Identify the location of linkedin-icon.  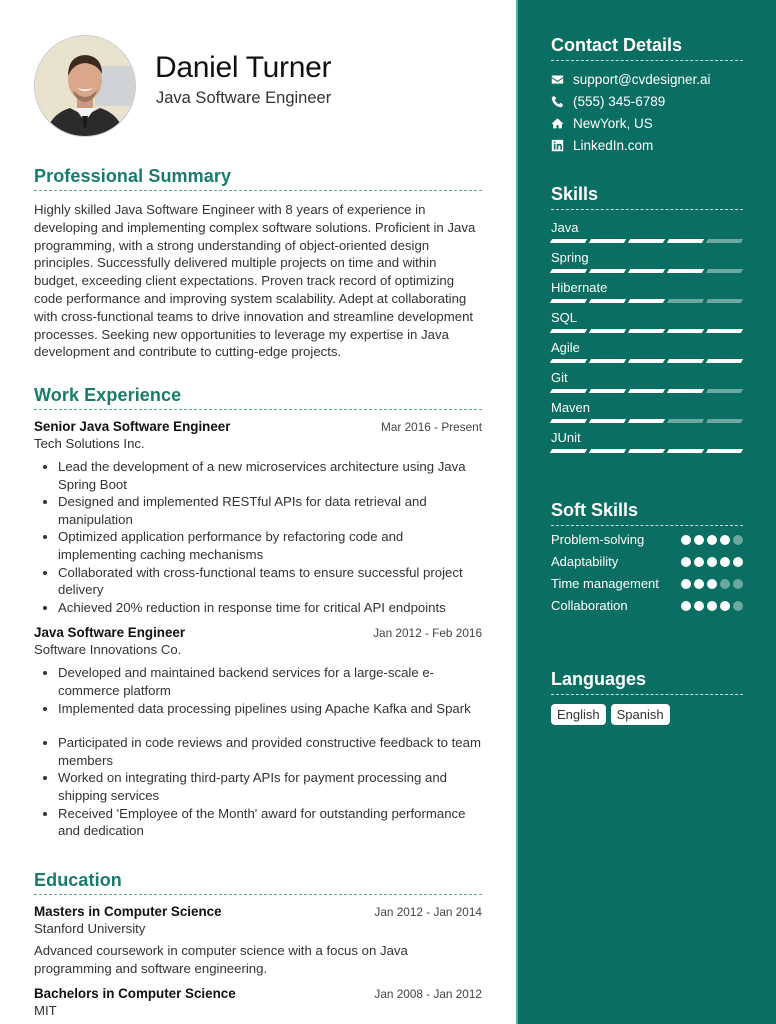
(557, 145).